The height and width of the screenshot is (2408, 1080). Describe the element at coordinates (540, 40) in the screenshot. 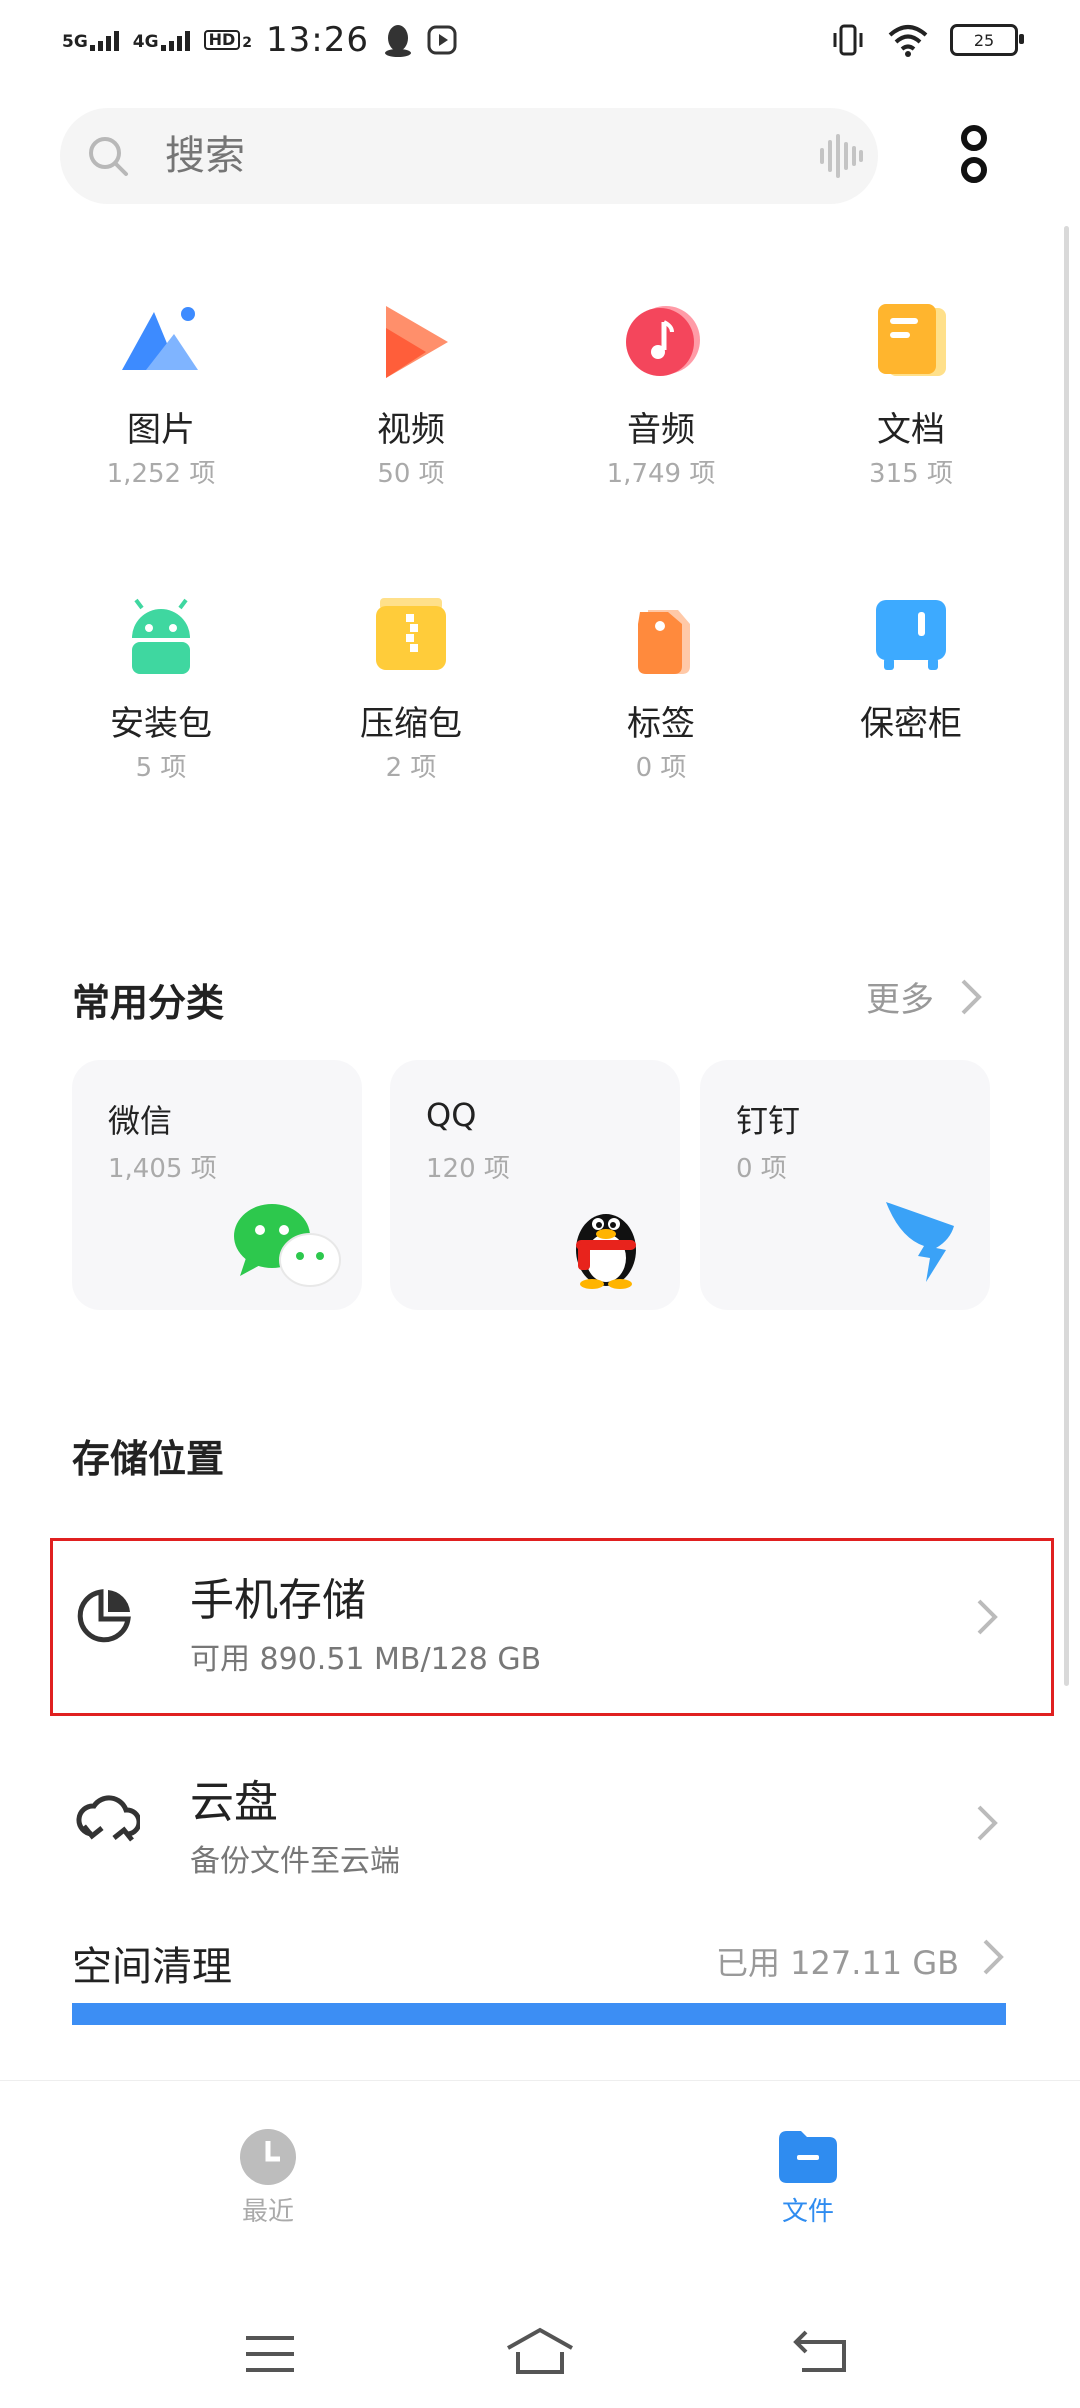

I see `status-bar: 5G 4G HD 2 13:26 25` at that location.